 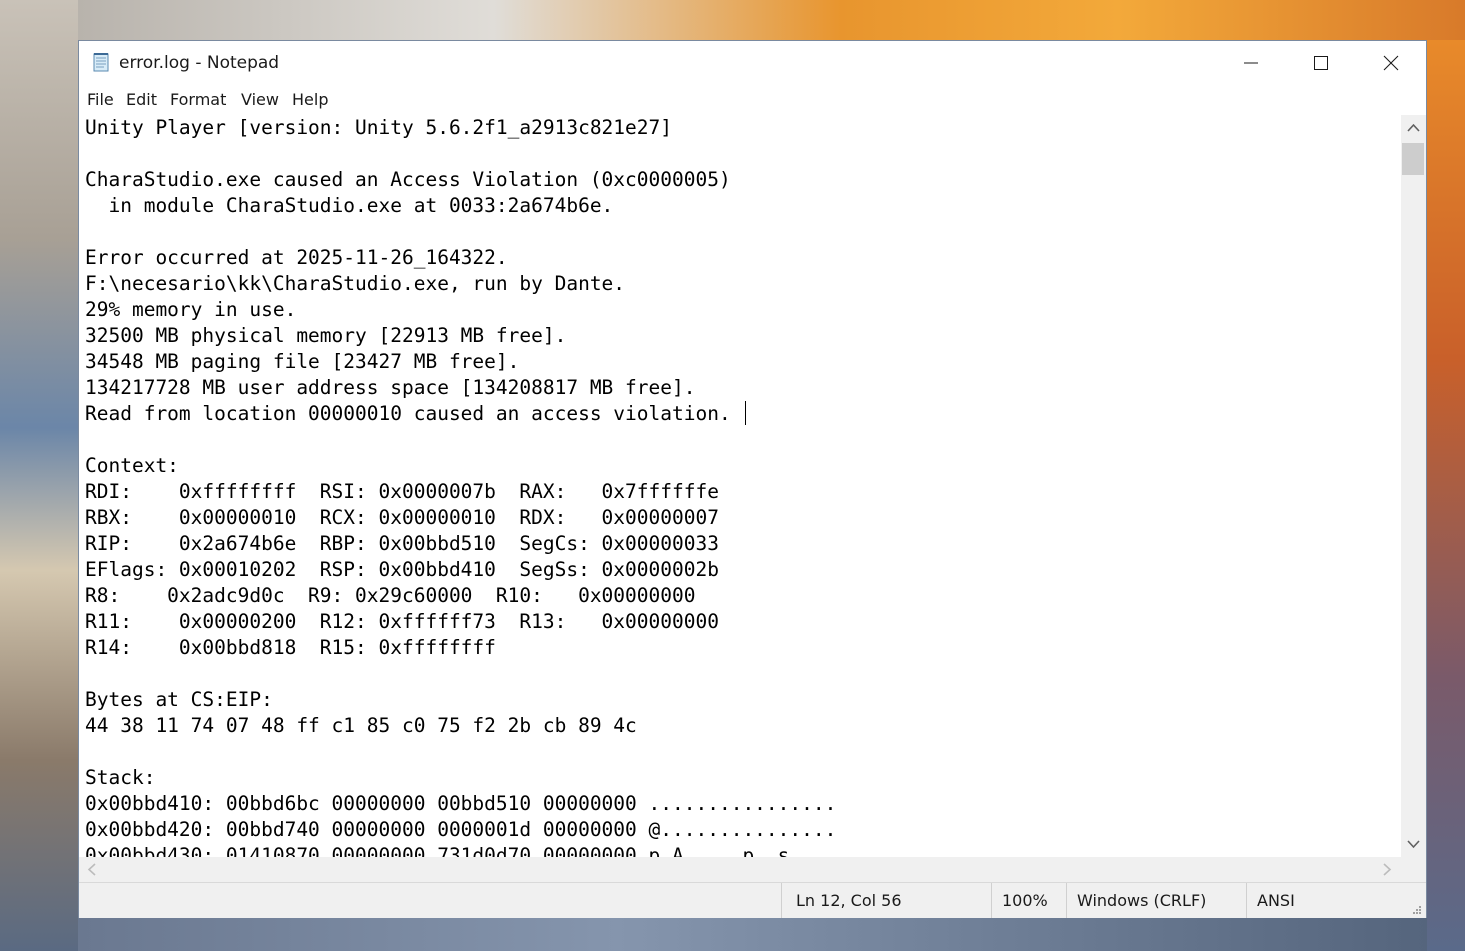 What do you see at coordinates (752, 900) in the screenshot?
I see `status-bar: Ln 12, Col 56 100% Windows (CRLF) ANSI` at bounding box center [752, 900].